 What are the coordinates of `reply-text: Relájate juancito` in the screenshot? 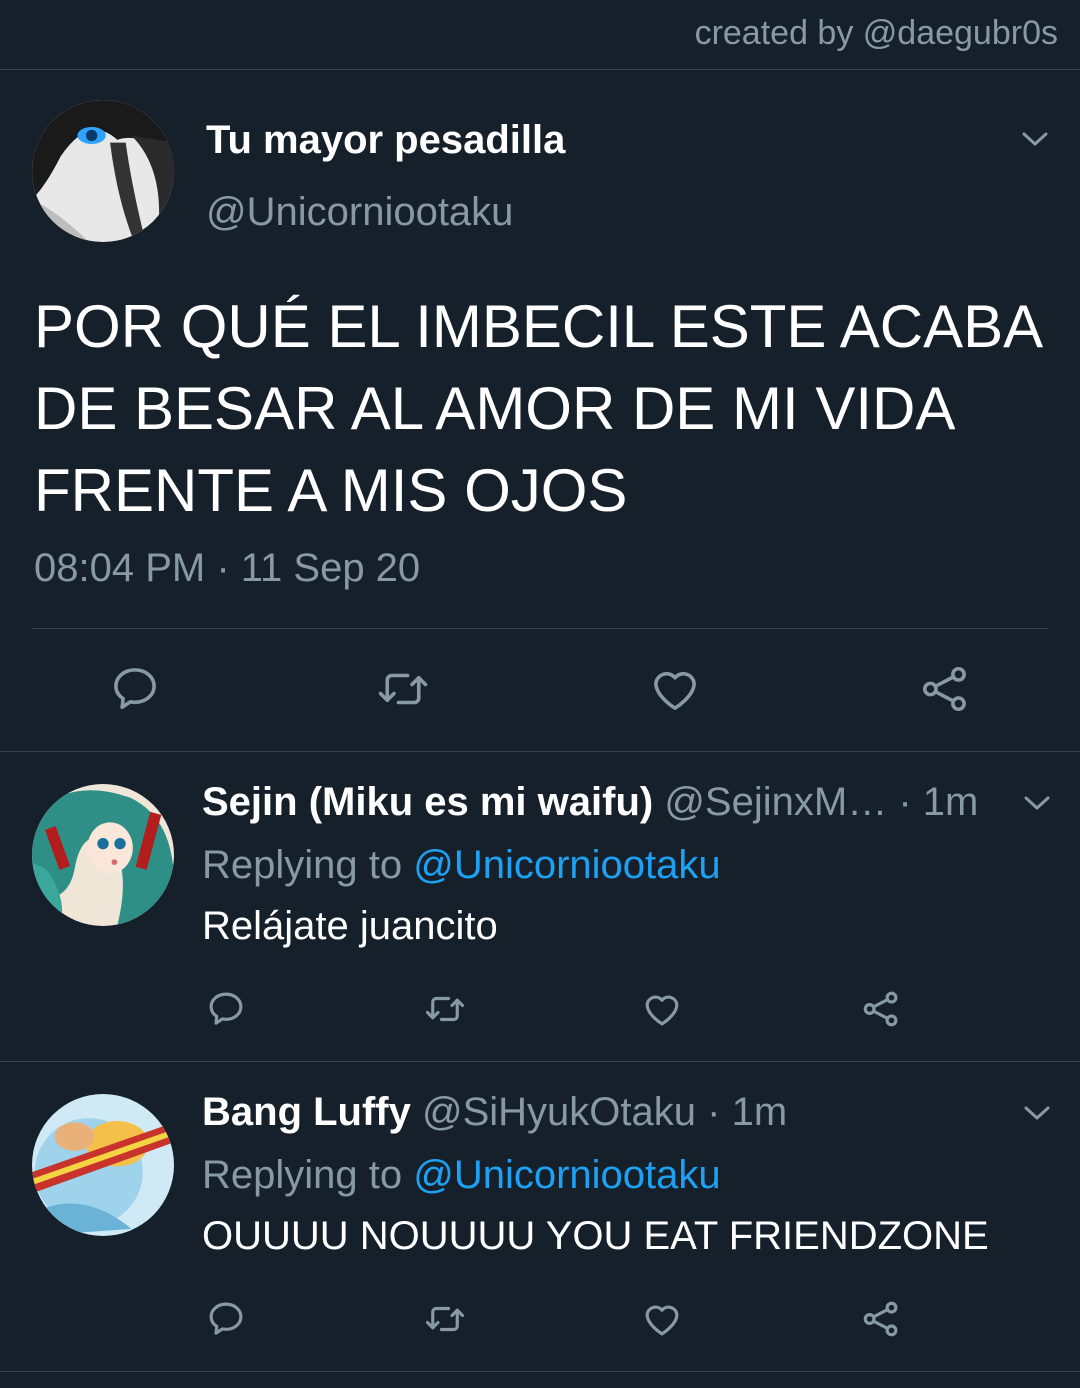 It's located at (350, 926).